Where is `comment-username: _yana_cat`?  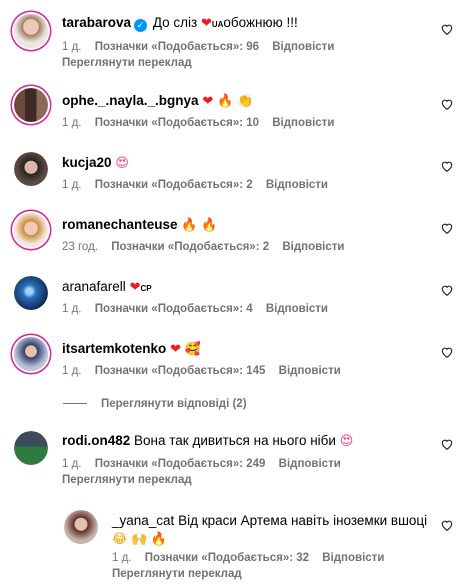
comment-username: _yana_cat is located at coordinates (143, 520).